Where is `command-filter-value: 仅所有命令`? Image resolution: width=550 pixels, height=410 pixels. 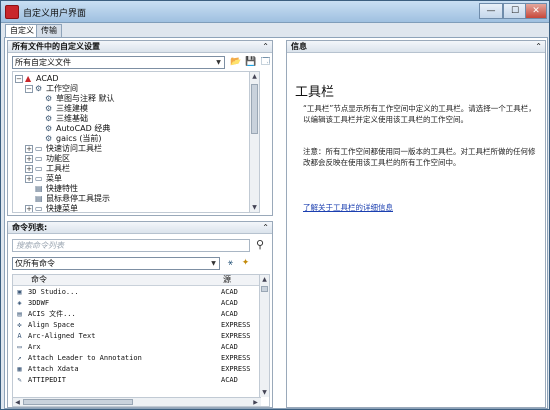 command-filter-value: 仅所有命令 is located at coordinates (35, 263).